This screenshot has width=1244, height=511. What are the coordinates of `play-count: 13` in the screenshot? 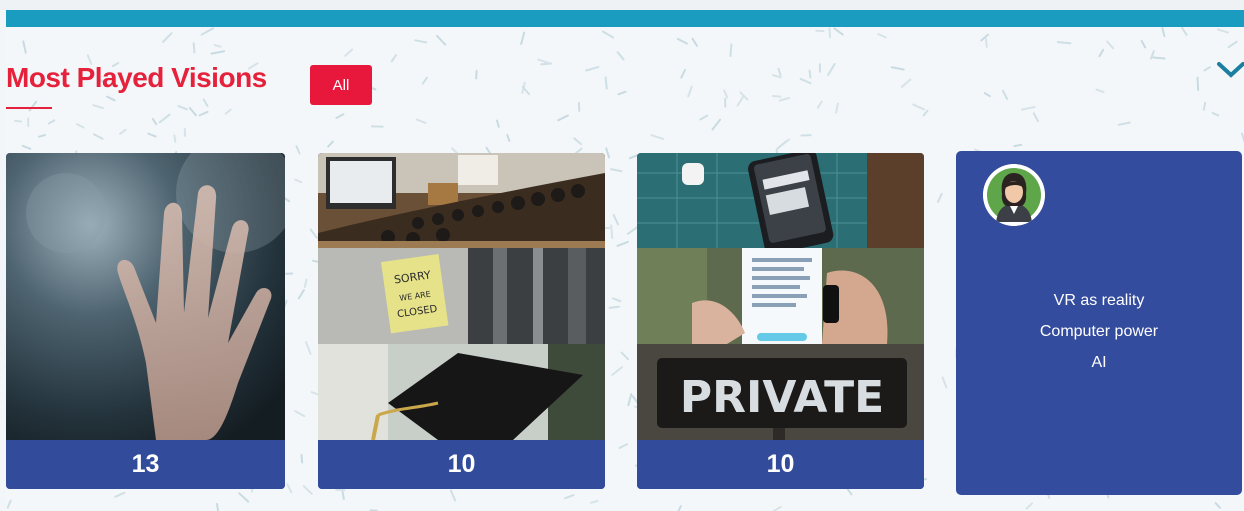 It's located at (145, 464).